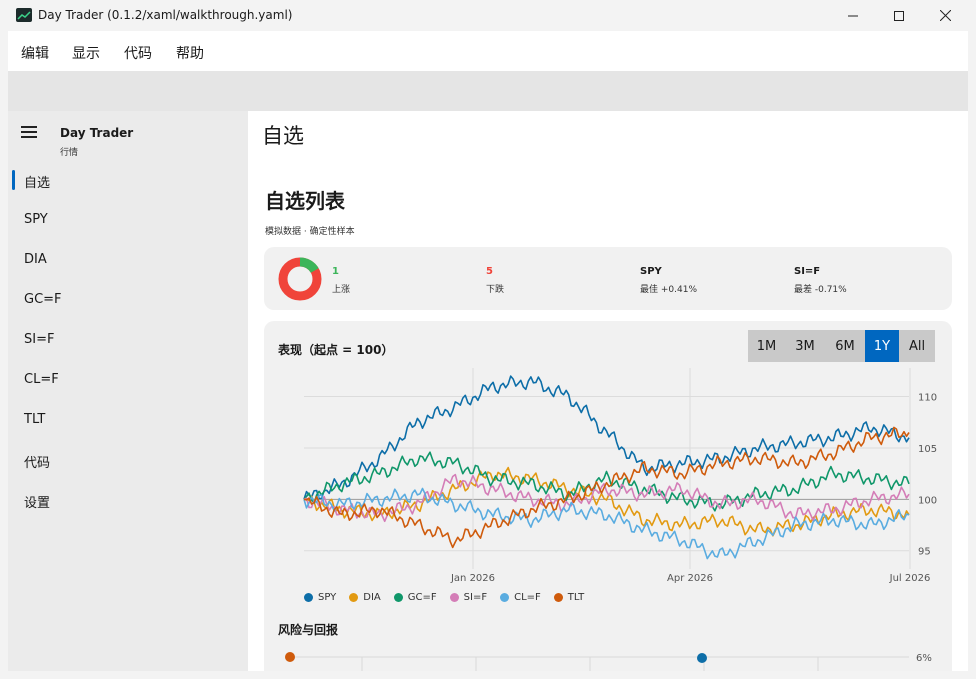 This screenshot has height=679, width=976. Describe the element at coordinates (305, 201) in the screenshot. I see `section-heading: 自选列表` at that location.